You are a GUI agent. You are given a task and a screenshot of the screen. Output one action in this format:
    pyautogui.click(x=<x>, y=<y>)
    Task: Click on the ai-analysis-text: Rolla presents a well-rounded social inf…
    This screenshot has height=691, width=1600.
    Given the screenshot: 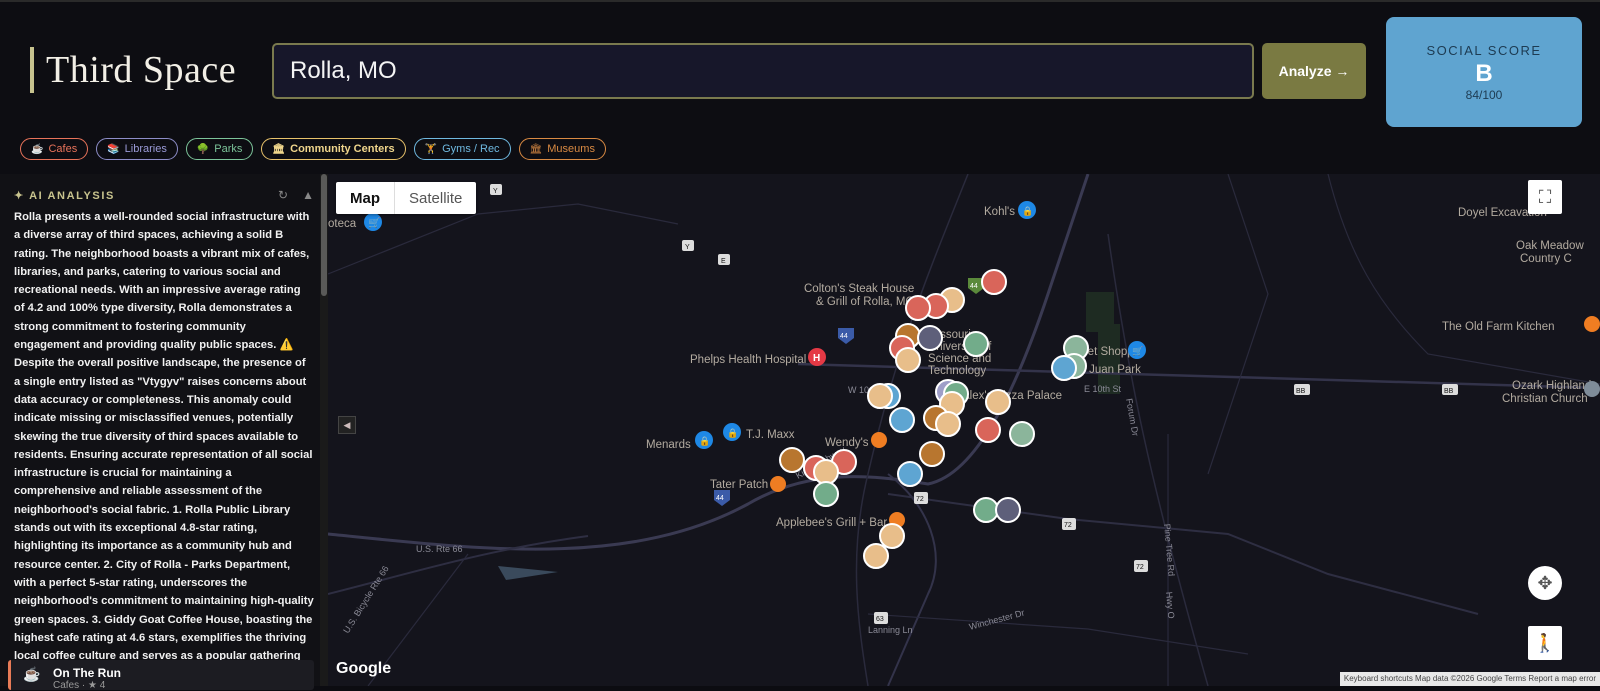 What is the action you would take?
    pyautogui.click(x=164, y=445)
    